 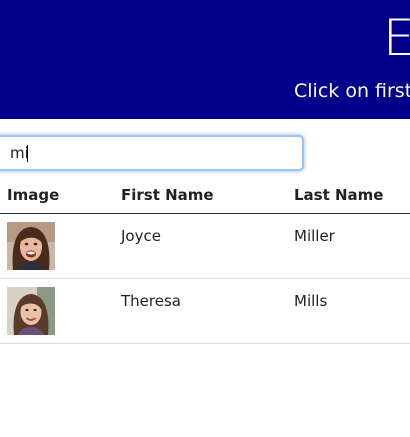 I want to click on page-subtitle: Click on first o, so click(x=352, y=91).